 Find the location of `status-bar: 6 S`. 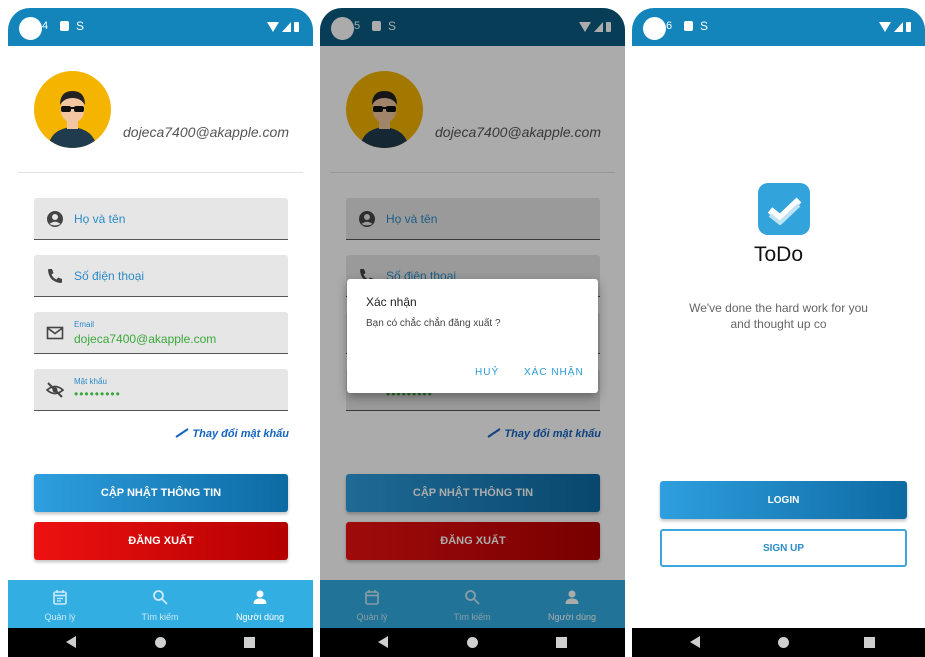

status-bar: 6 S is located at coordinates (778, 27).